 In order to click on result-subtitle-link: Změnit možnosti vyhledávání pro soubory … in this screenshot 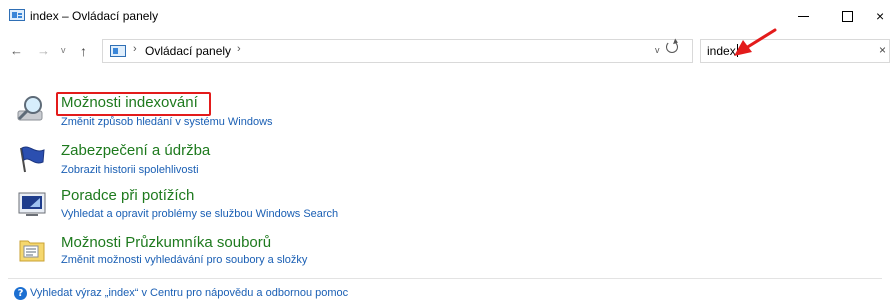, I will do `click(184, 260)`.